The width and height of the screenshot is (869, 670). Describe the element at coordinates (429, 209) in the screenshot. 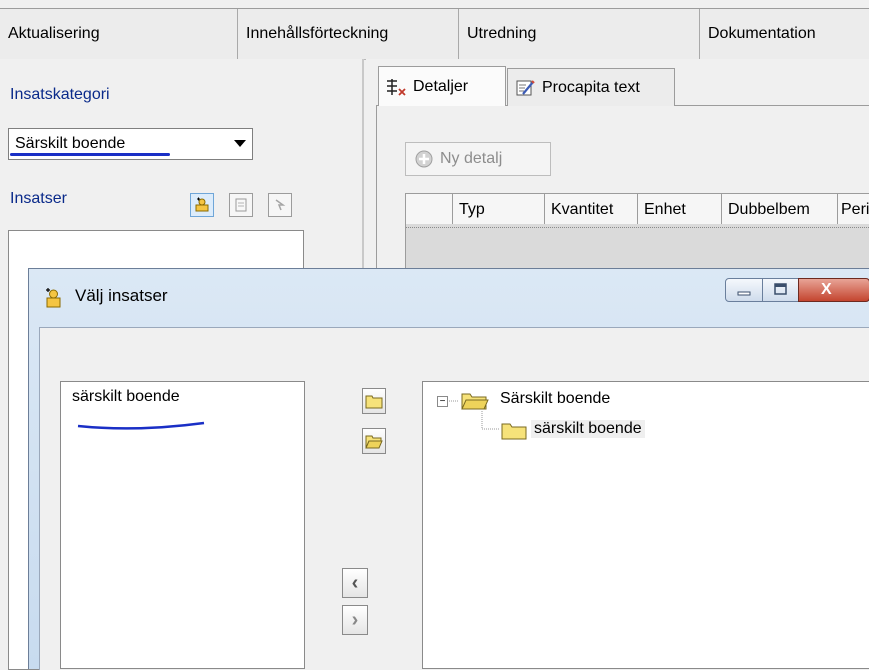

I see `grid-row-header` at that location.